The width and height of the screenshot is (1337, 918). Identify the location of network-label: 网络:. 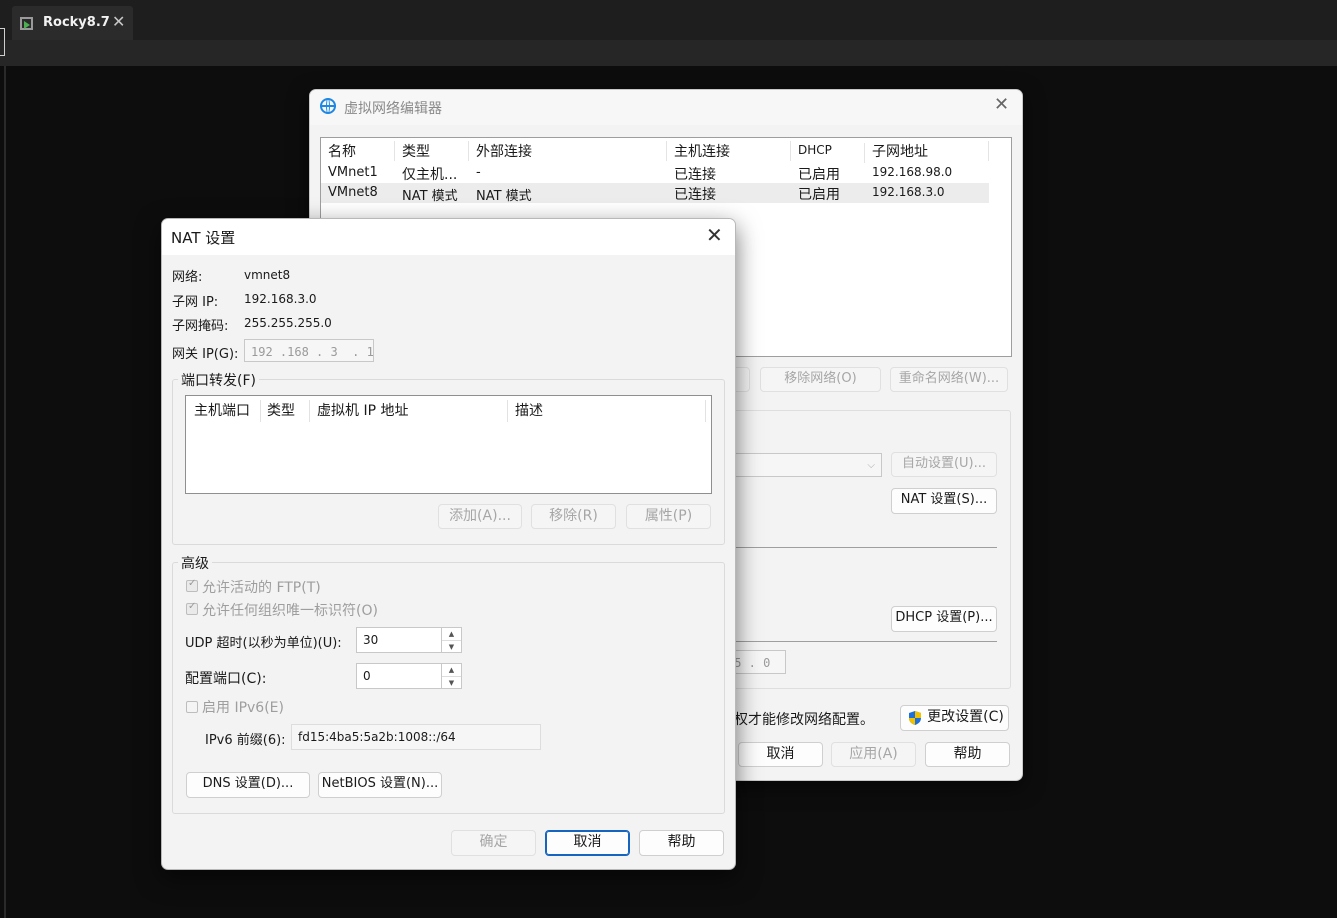
(187, 277).